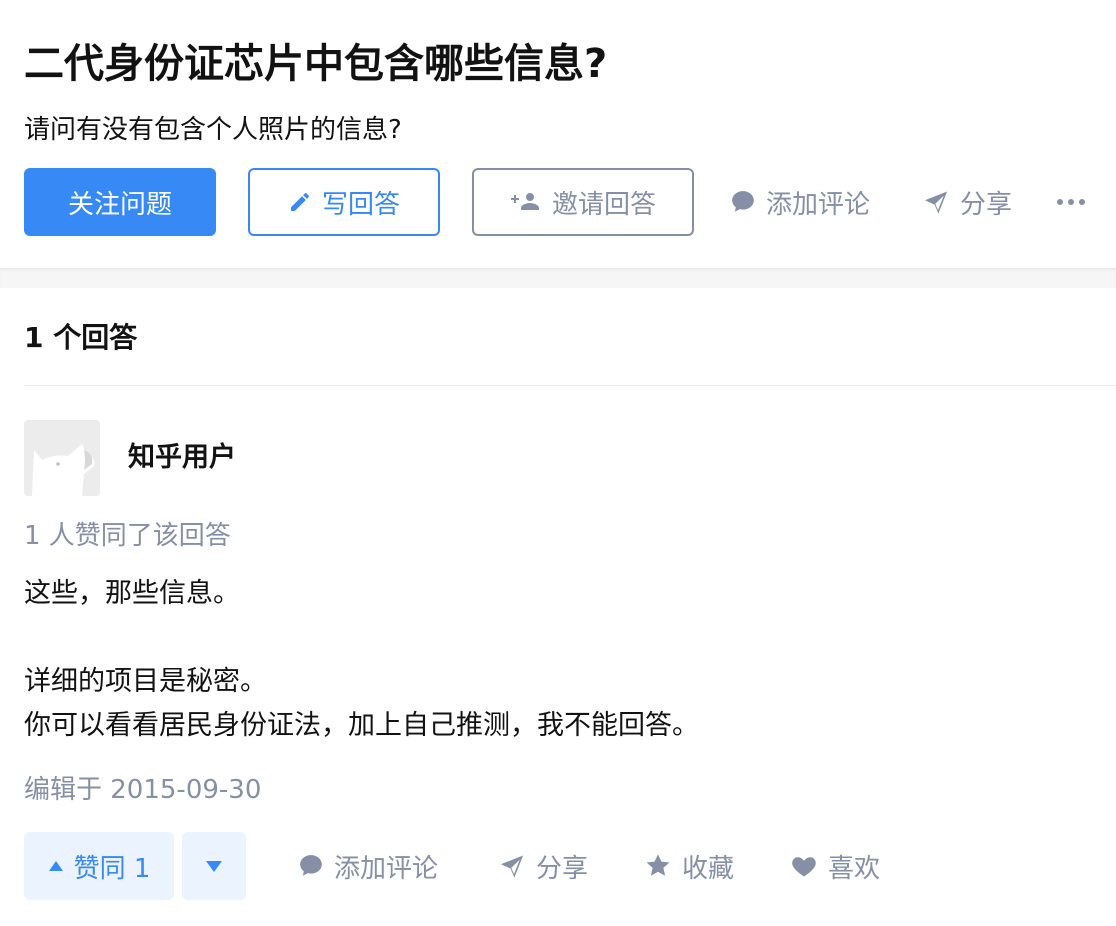 The width and height of the screenshot is (1116, 926). I want to click on pencil-icon, so click(299, 201).